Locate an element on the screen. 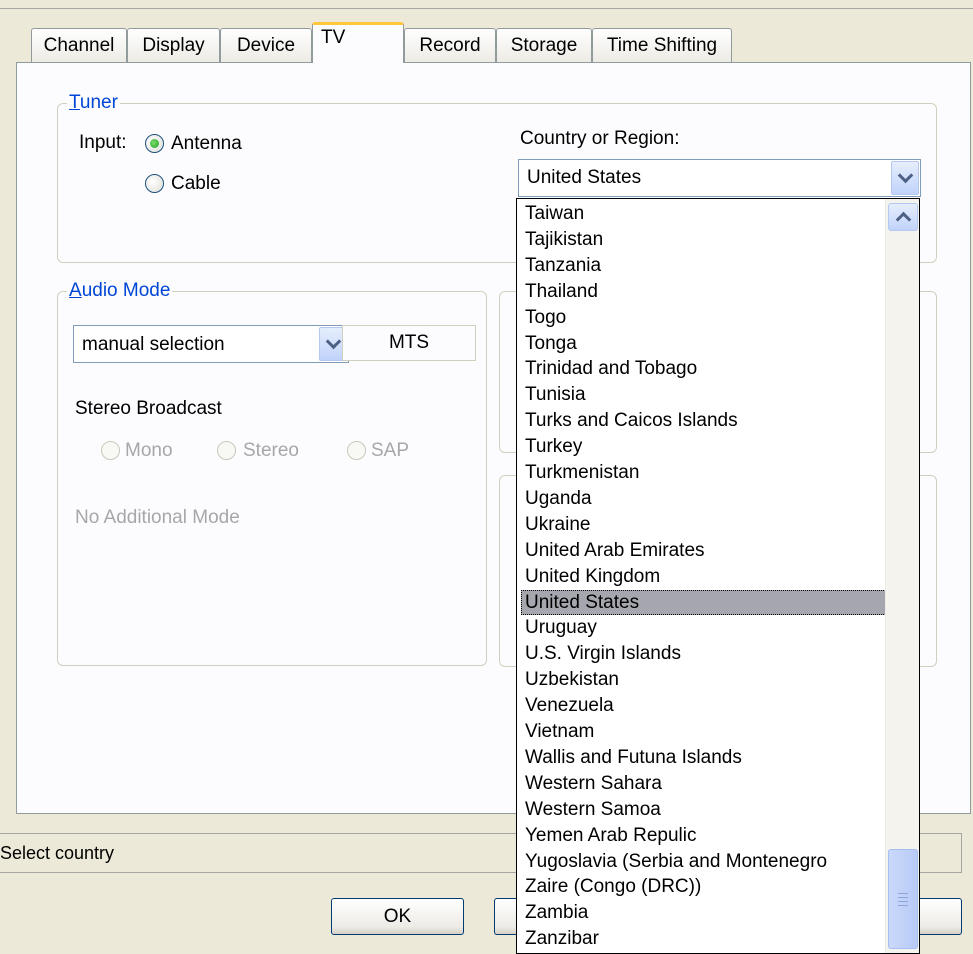 This screenshot has width=973, height=954. list-item: Turkmenistan is located at coordinates (703, 472).